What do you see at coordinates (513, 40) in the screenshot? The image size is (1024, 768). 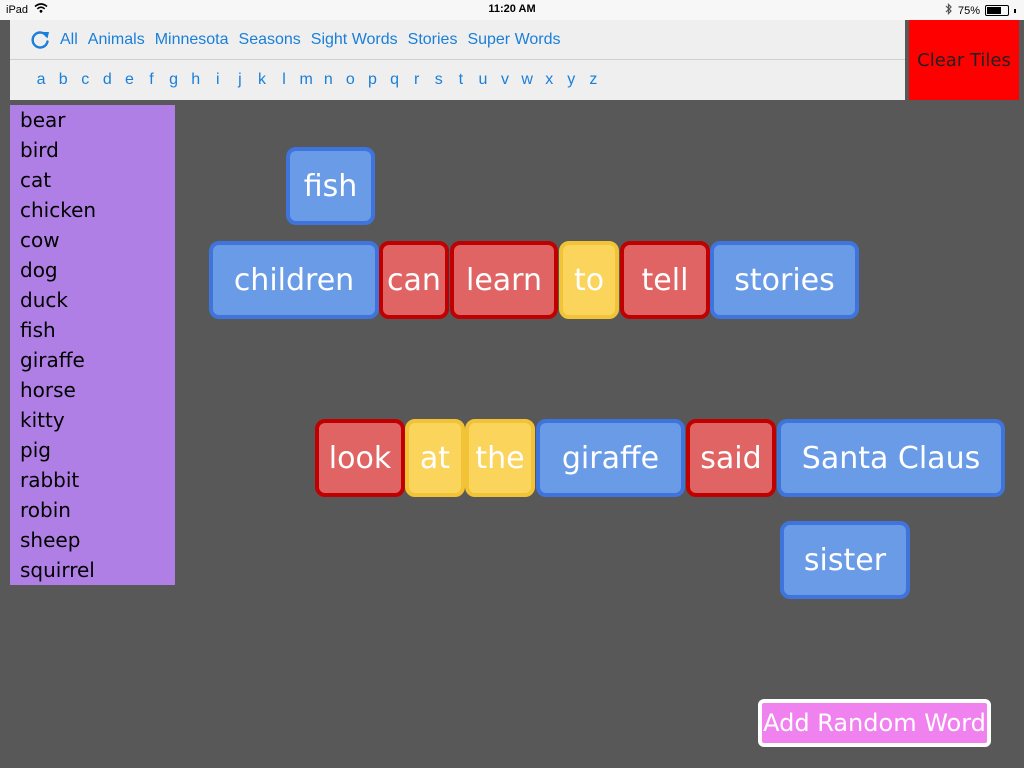 I see `category-super-words: Super Words` at bounding box center [513, 40].